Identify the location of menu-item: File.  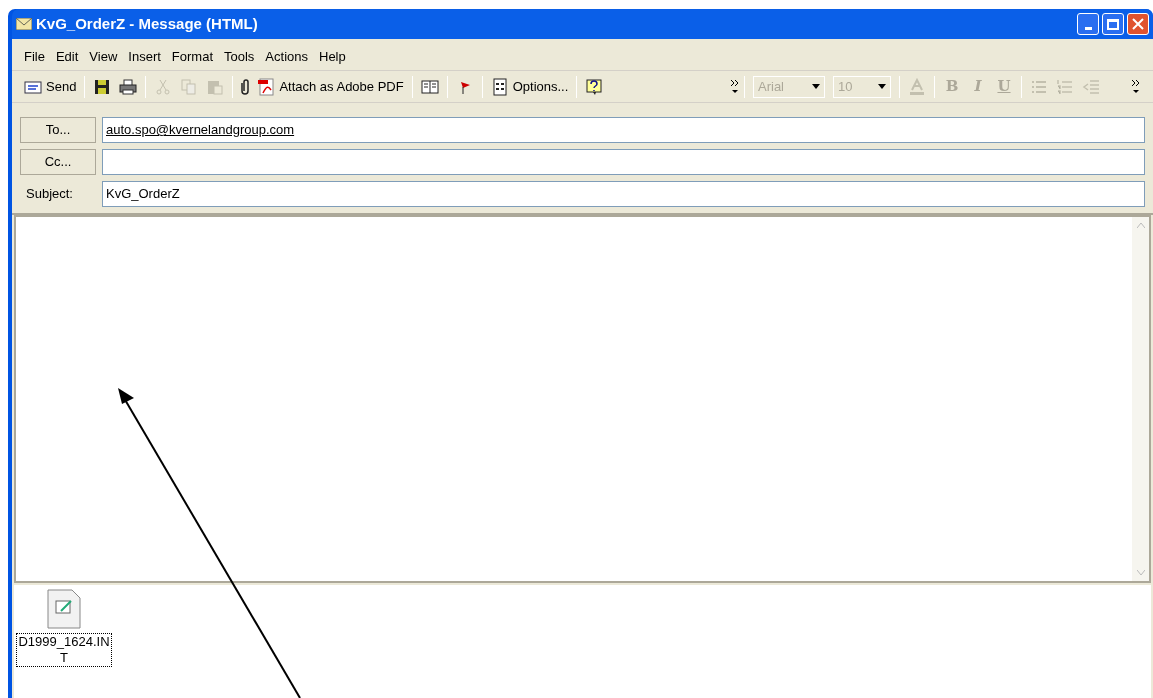
(34, 56).